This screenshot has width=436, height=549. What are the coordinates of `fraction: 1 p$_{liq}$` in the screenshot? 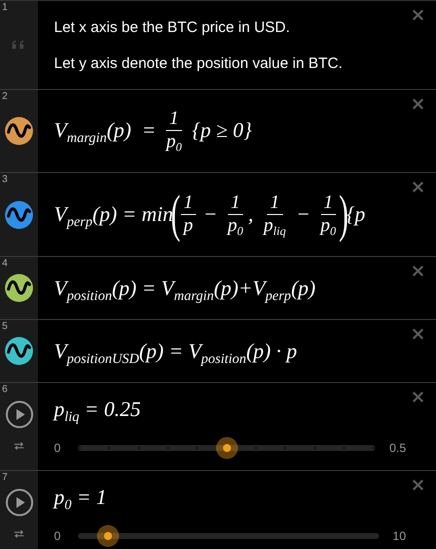 It's located at (274, 215).